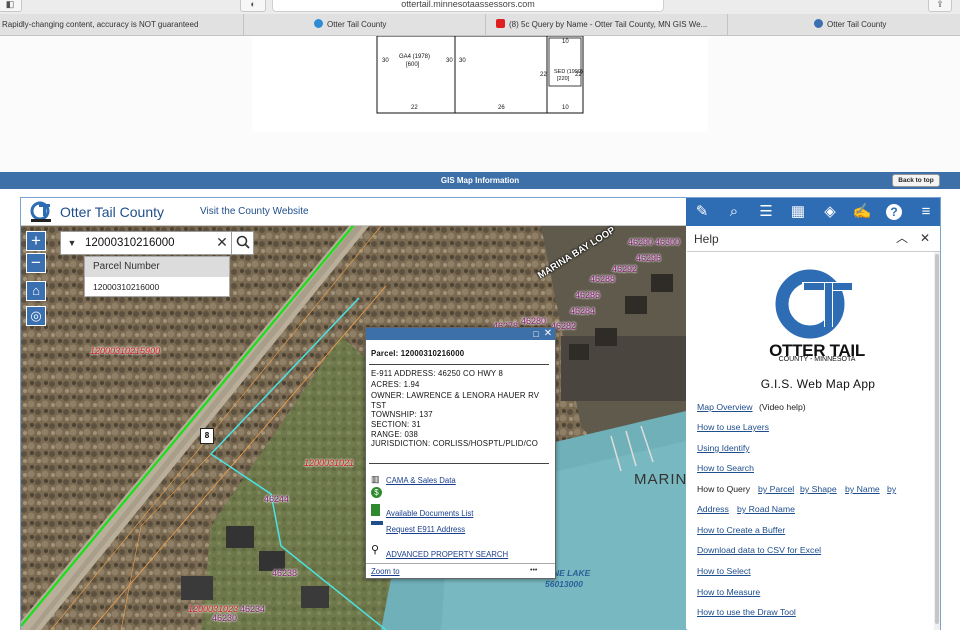  Describe the element at coordinates (741, 530) in the screenshot. I see `help-link-buffer: How to Create a Buffer` at that location.